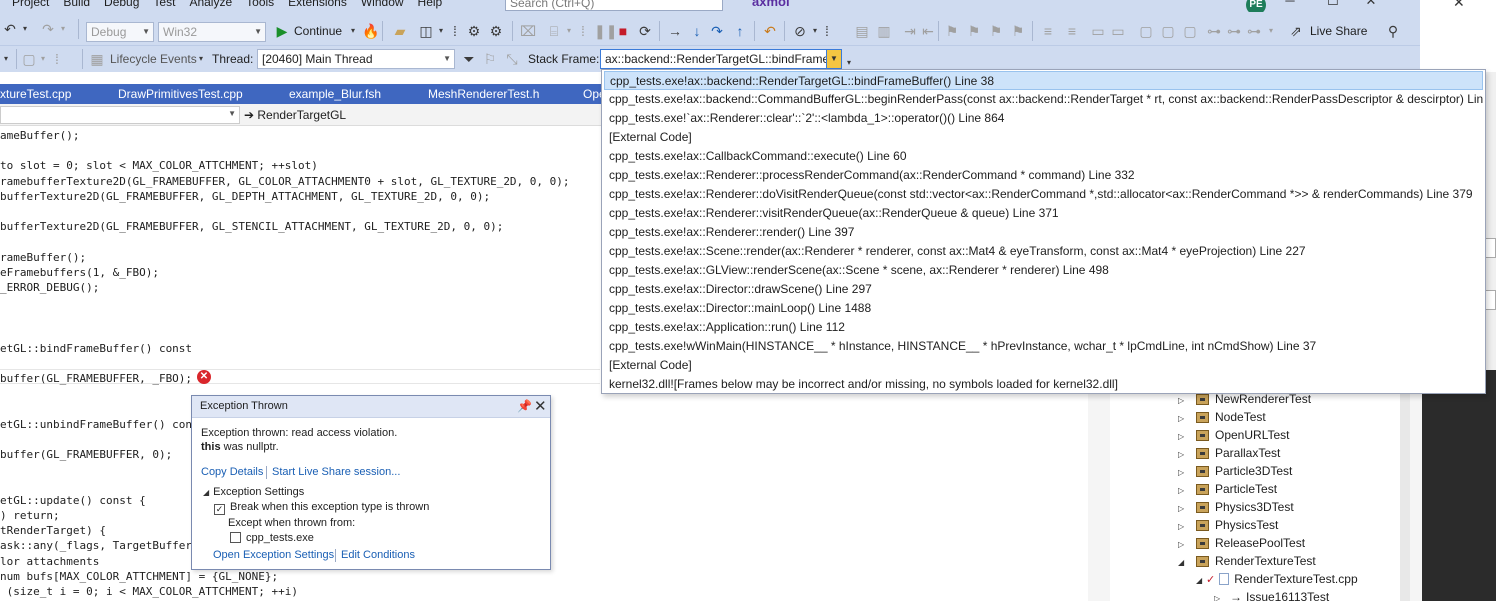 The width and height of the screenshot is (1496, 601). I want to click on tree-item: ▷ ReleasePoolTest, so click(1241, 543).